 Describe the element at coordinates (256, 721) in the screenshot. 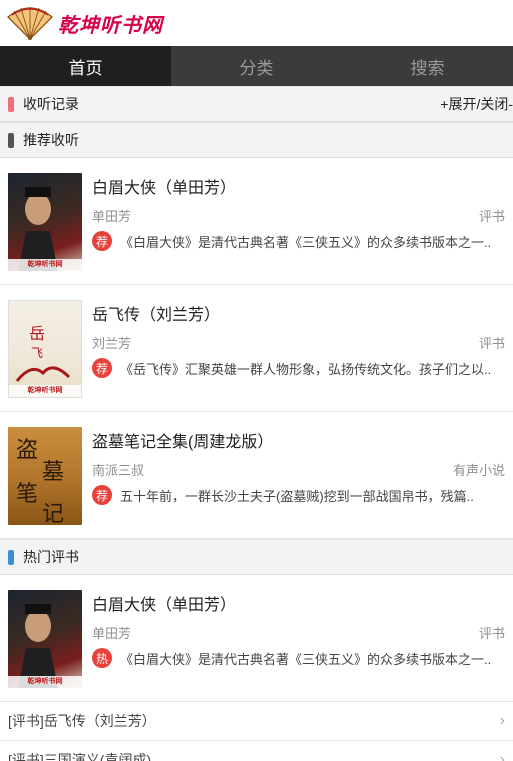

I see `list-item: [评书]岳飞传（刘兰芳） ›` at that location.